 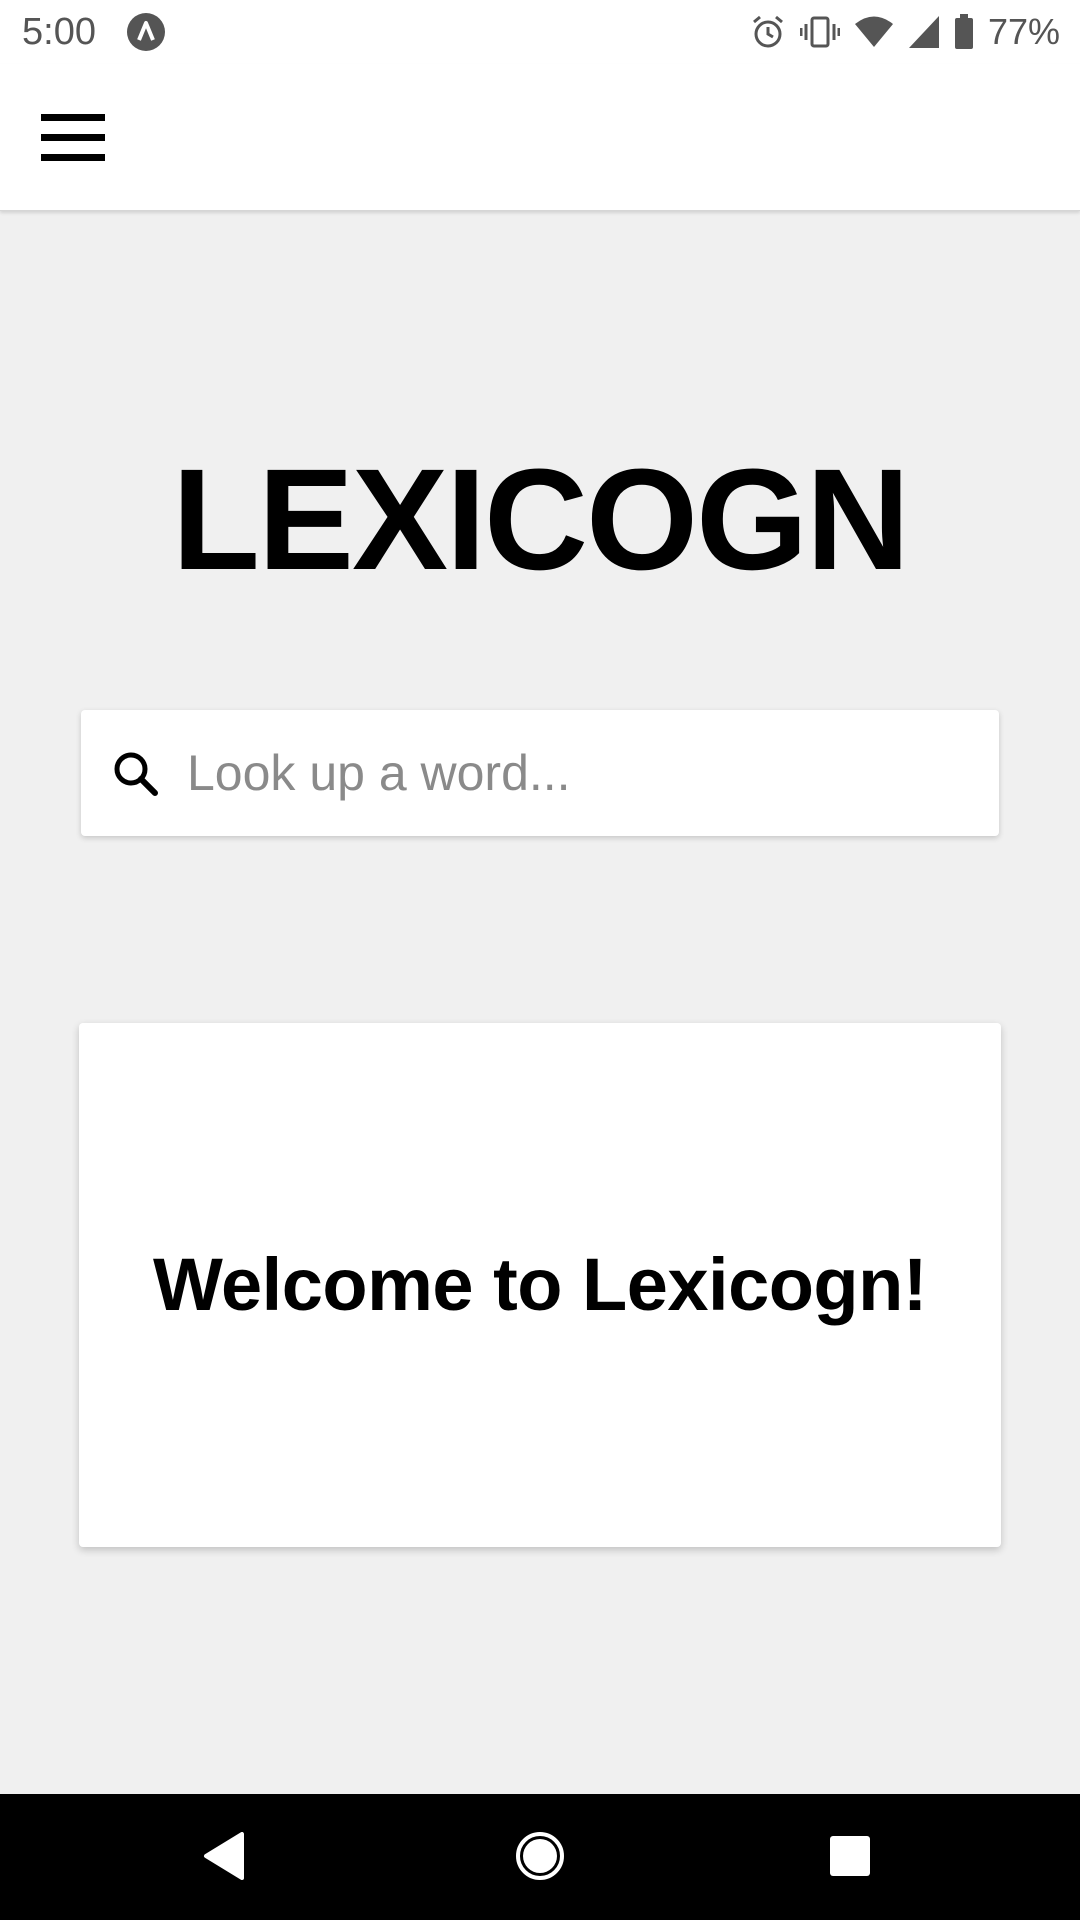 What do you see at coordinates (1023, 31) in the screenshot?
I see `battery-percent: 77%` at bounding box center [1023, 31].